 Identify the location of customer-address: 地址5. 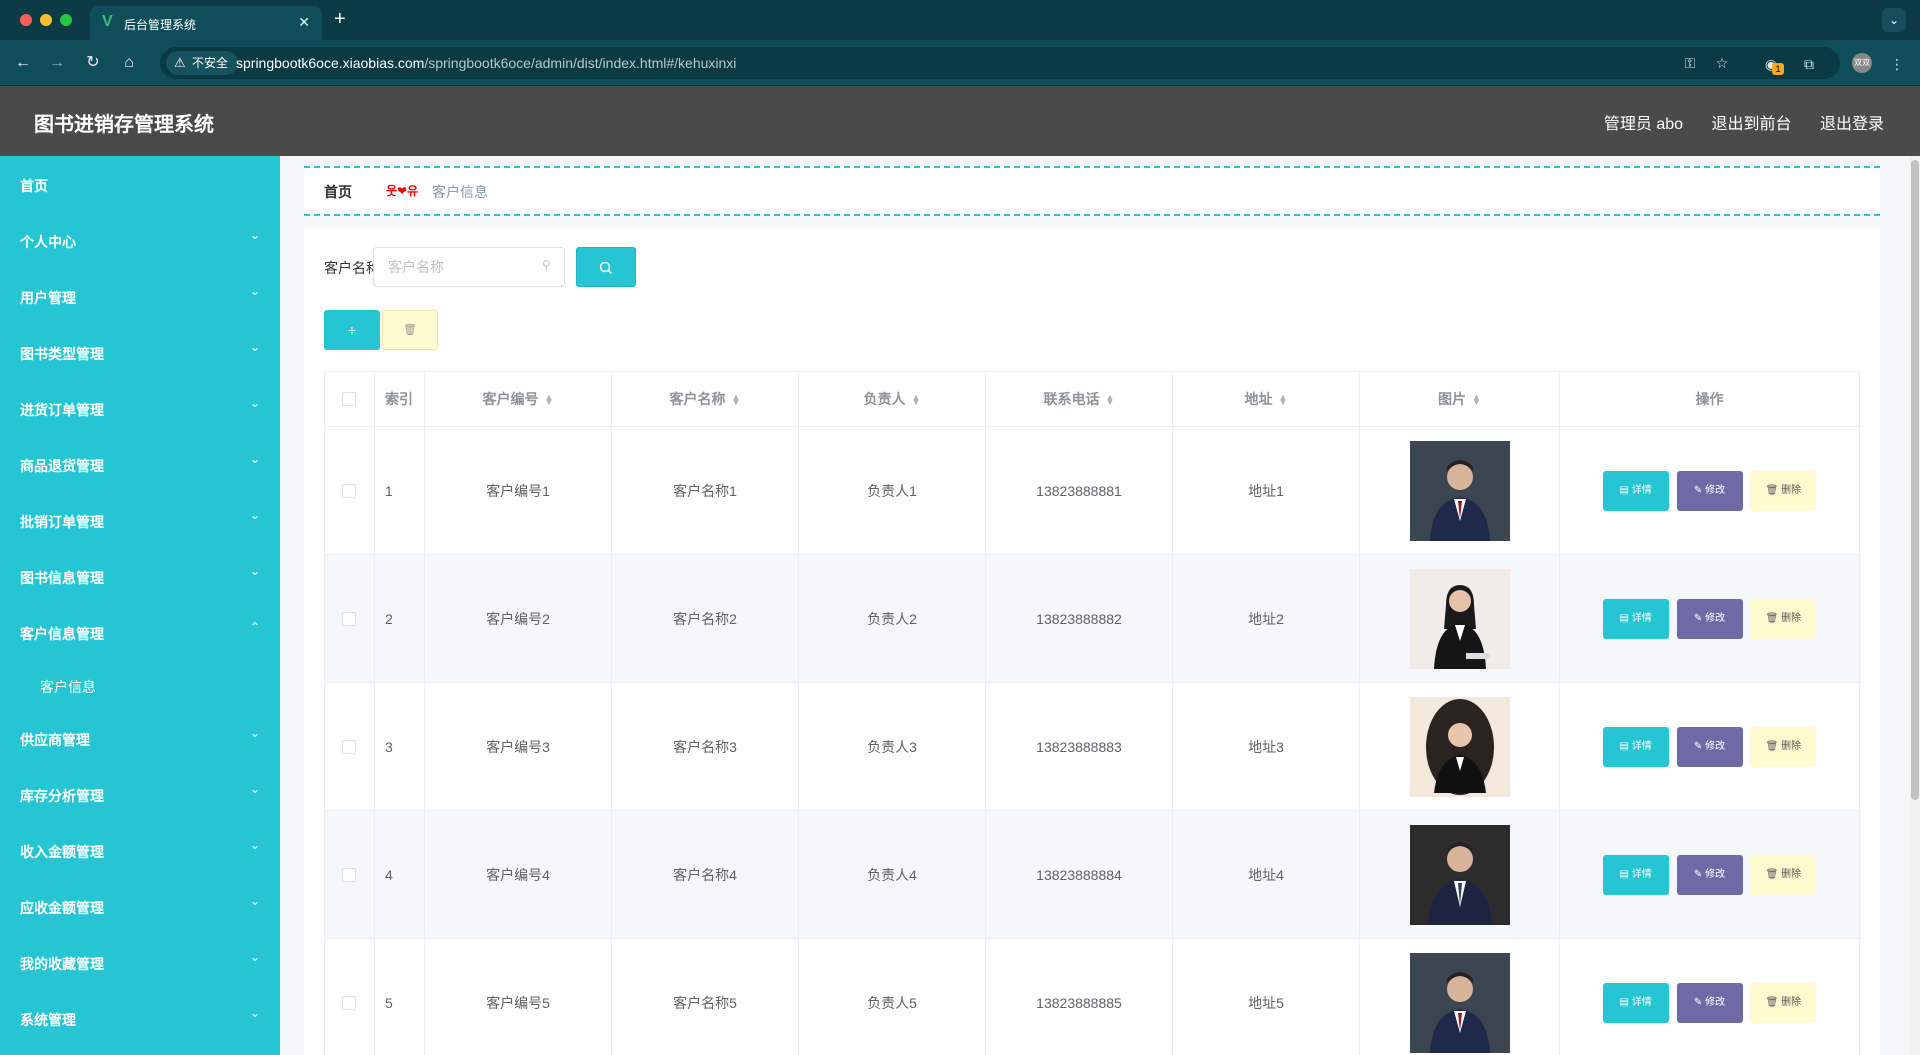
(1266, 1002).